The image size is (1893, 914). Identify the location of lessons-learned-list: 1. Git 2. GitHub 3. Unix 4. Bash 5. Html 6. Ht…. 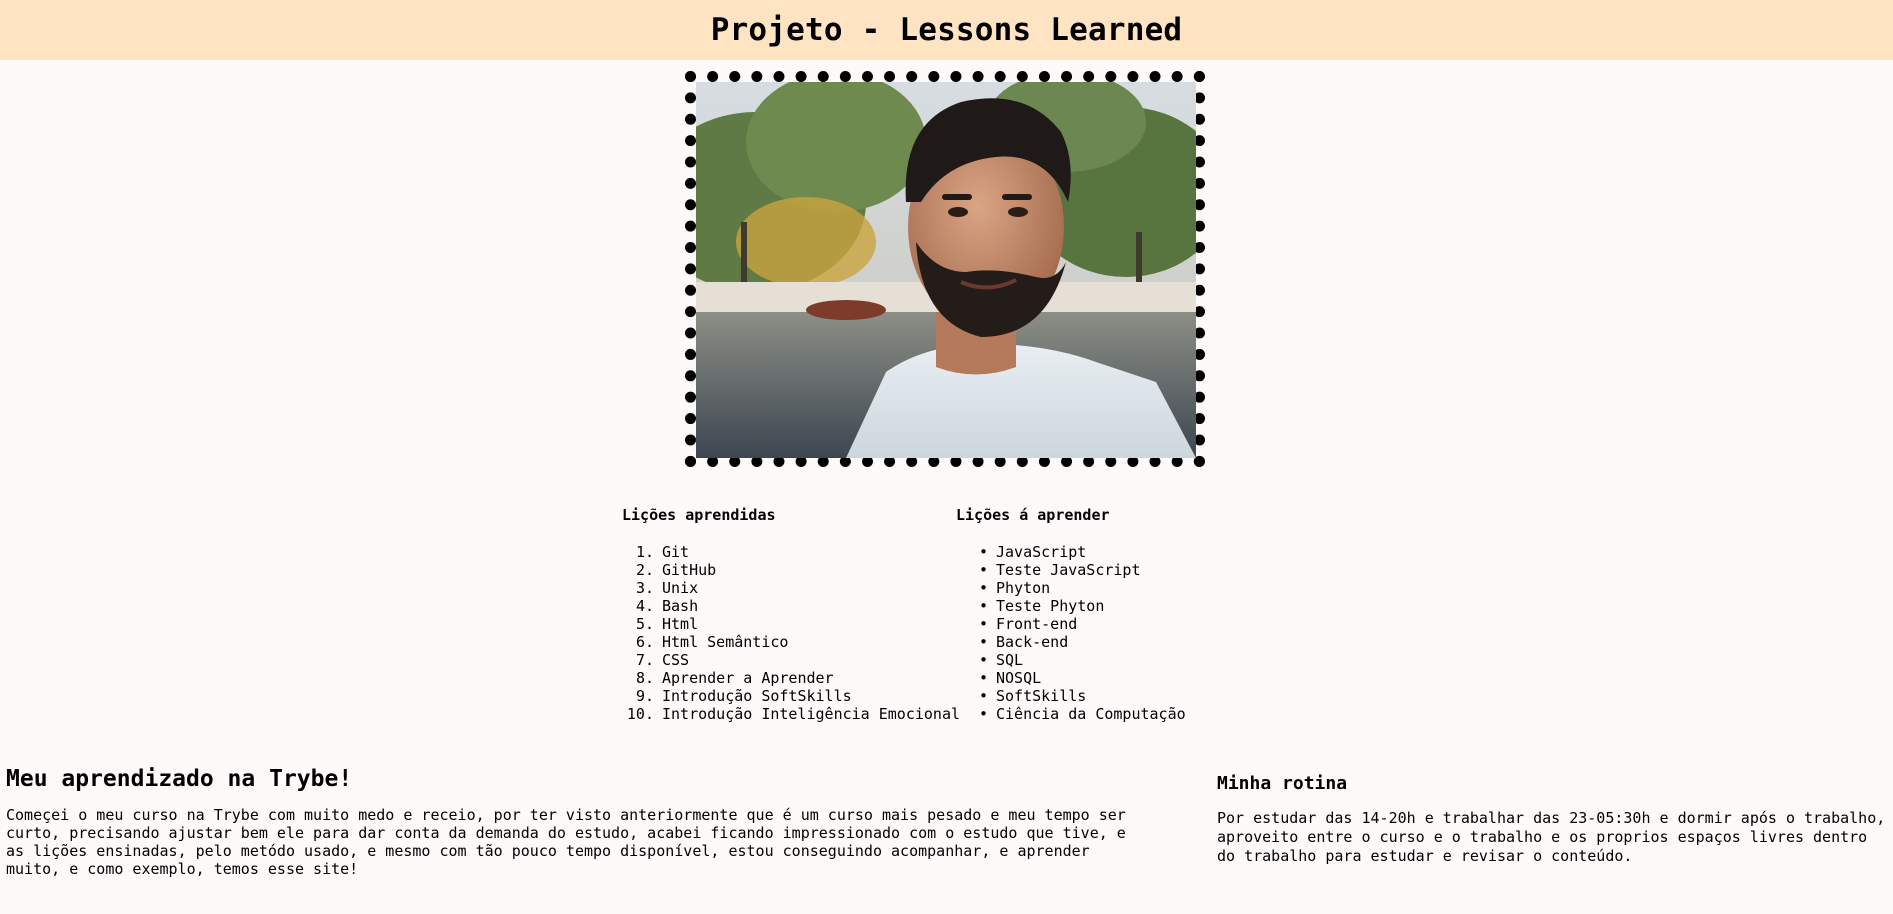
(791, 633).